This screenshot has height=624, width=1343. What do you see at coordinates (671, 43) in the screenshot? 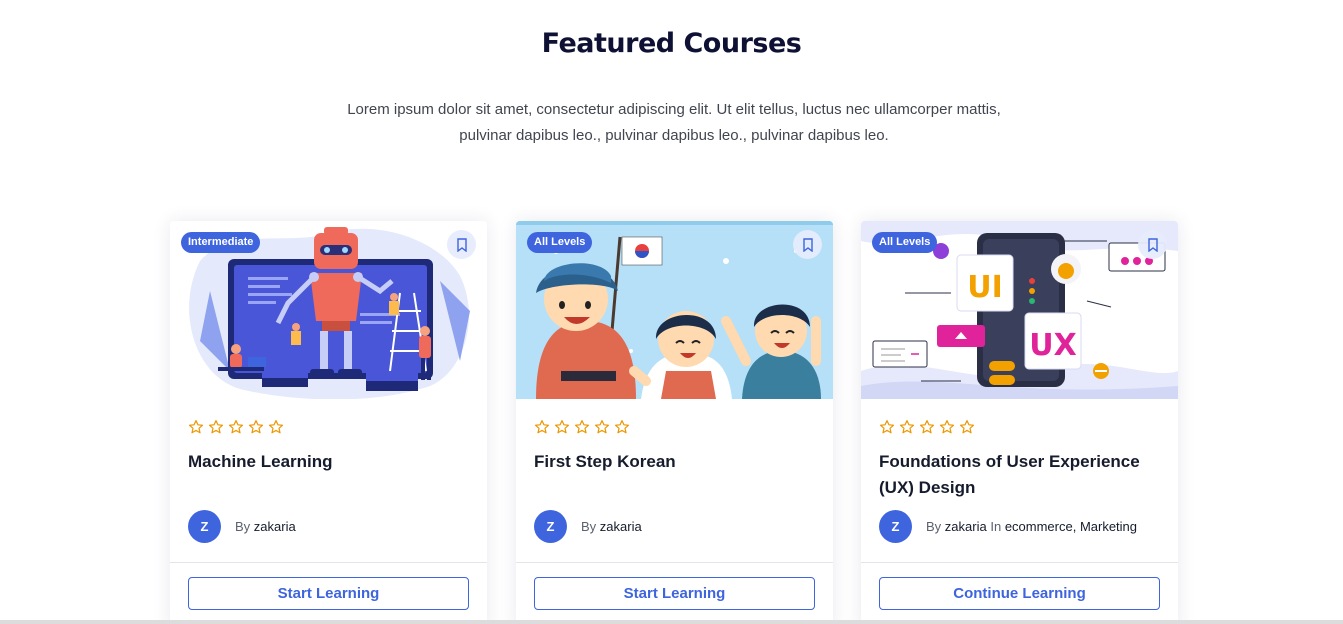
I see `section-title: Featured Courses` at bounding box center [671, 43].